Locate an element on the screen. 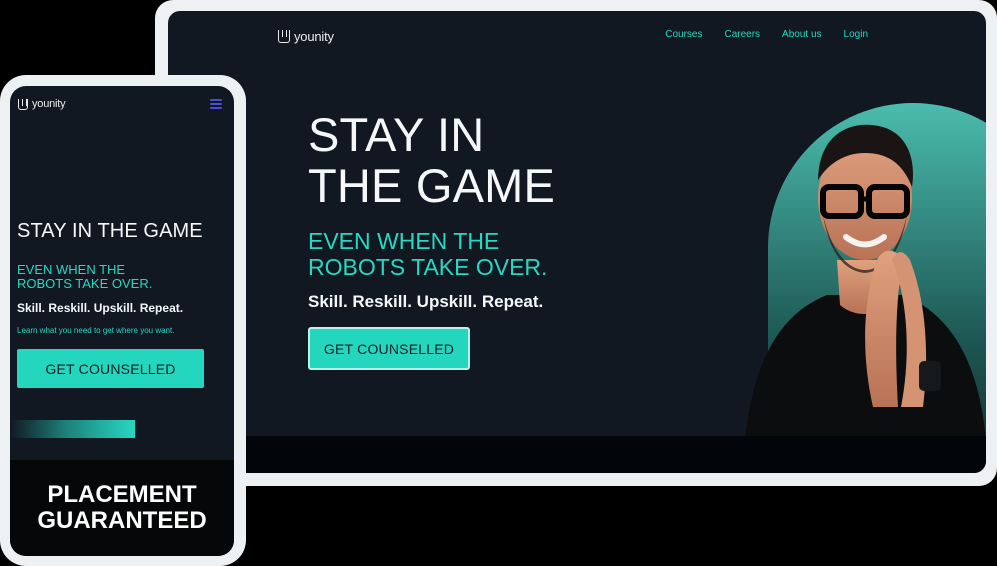 This screenshot has width=997, height=566. desktop-logo: younity is located at coordinates (306, 36).